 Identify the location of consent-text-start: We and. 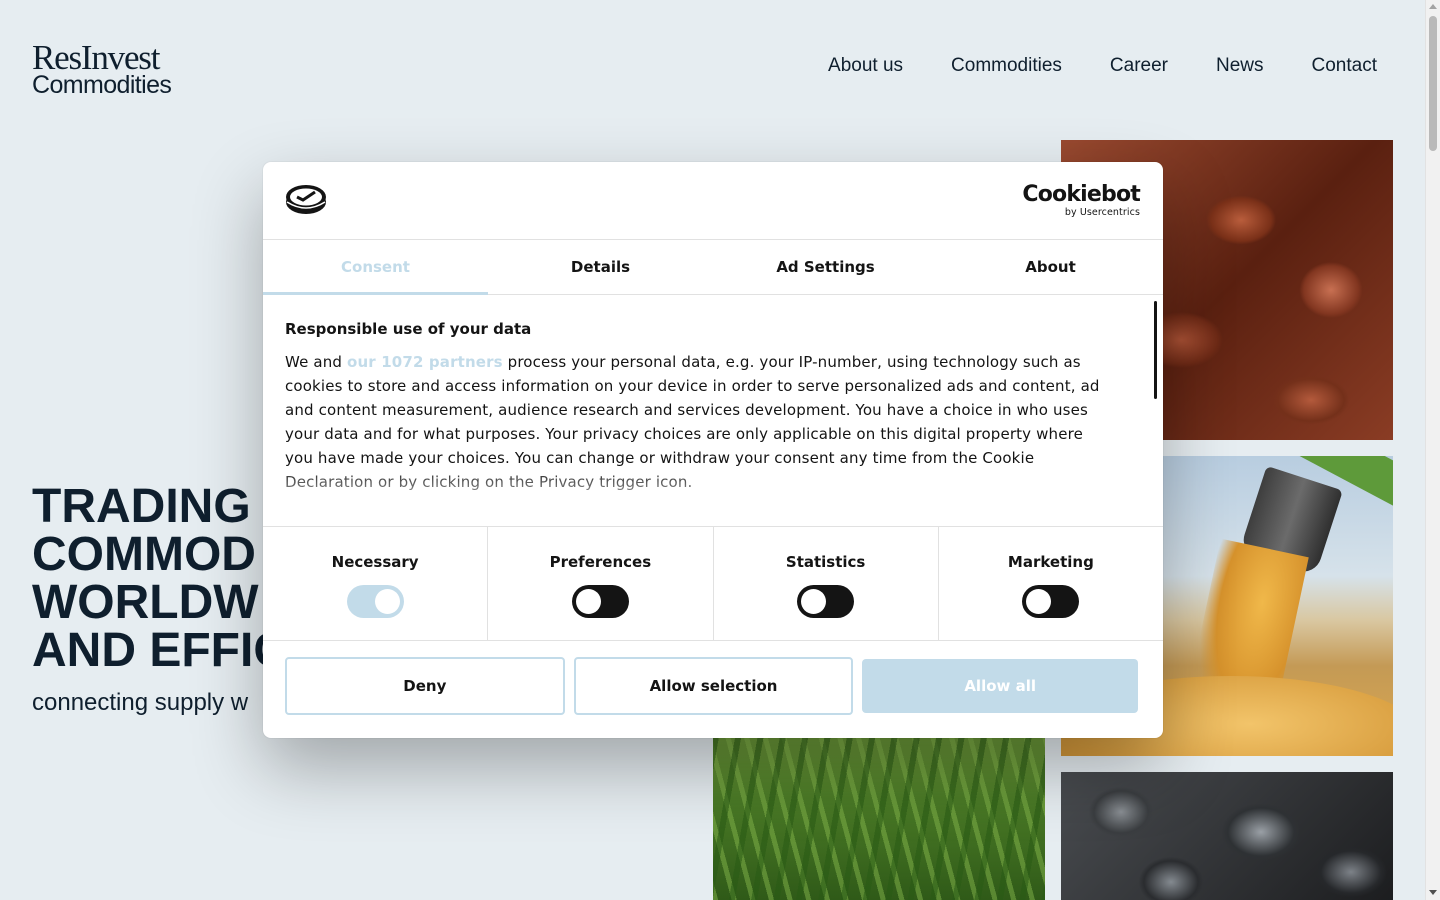
(316, 362).